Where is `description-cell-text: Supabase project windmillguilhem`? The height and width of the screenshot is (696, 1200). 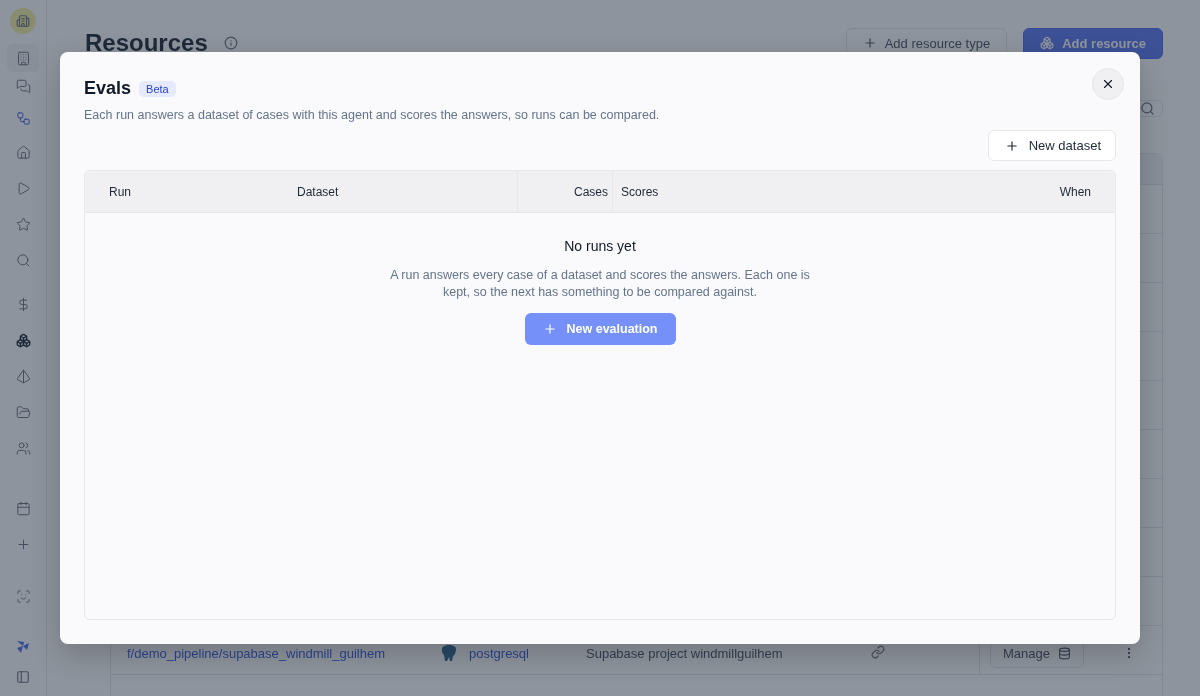
description-cell-text: Supabase project windmillguilhem is located at coordinates (685, 653).